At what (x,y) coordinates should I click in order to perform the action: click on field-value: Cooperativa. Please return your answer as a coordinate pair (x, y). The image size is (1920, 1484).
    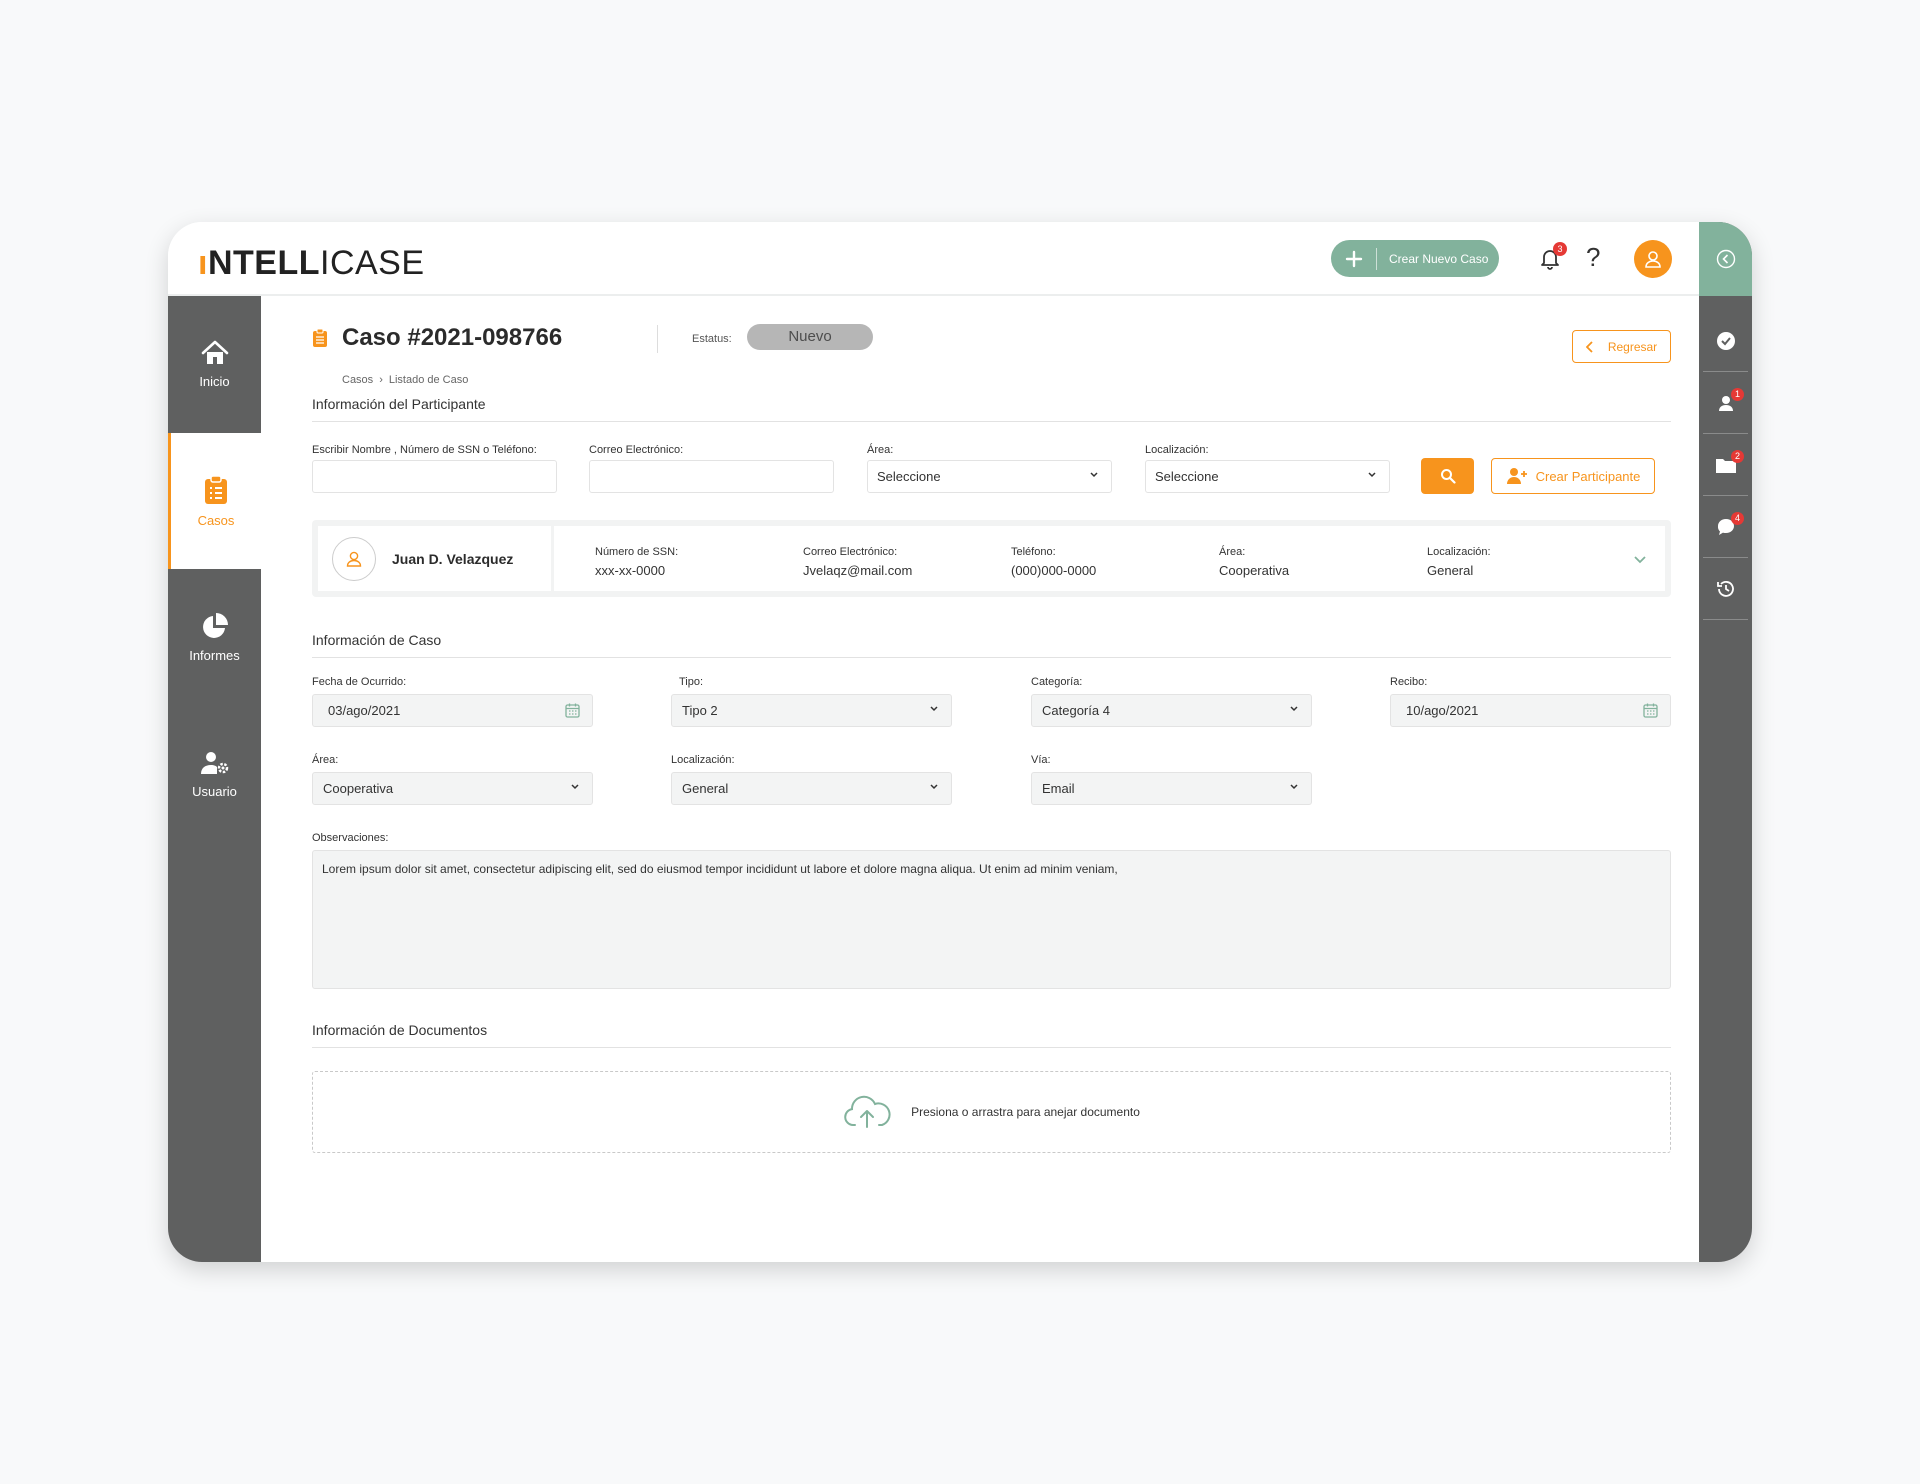
    Looking at the image, I should click on (1254, 570).